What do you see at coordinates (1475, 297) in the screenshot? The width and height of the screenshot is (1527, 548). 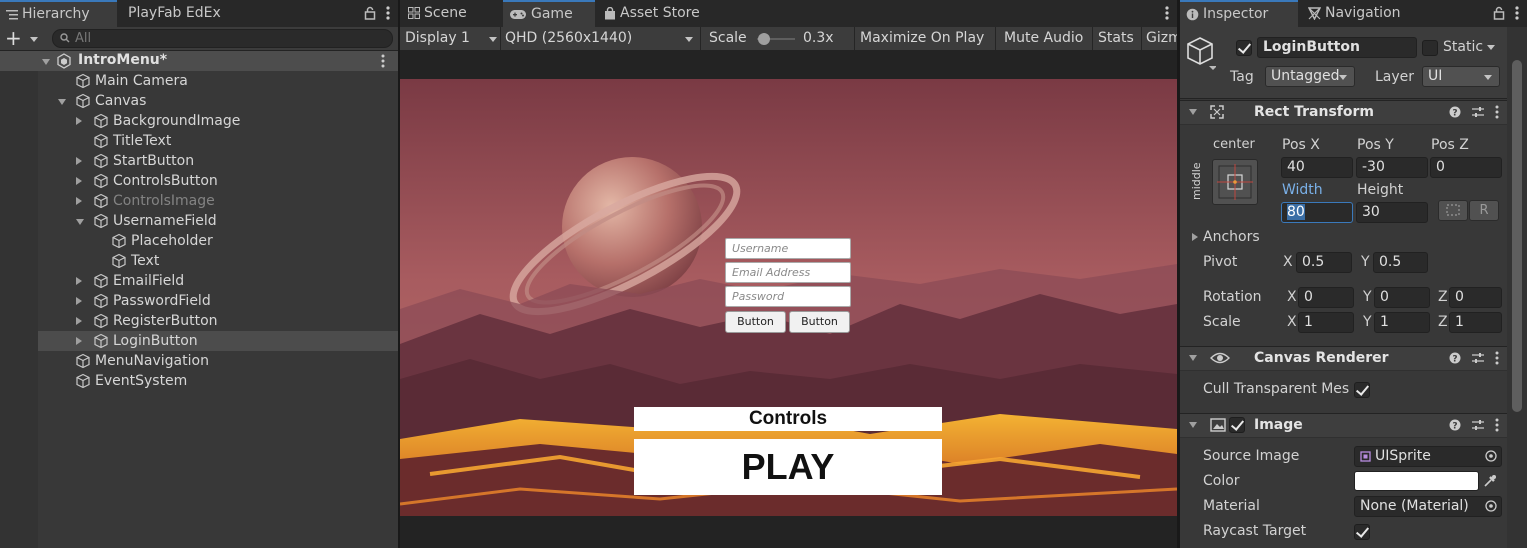 I see `rotation-z-field: 0` at bounding box center [1475, 297].